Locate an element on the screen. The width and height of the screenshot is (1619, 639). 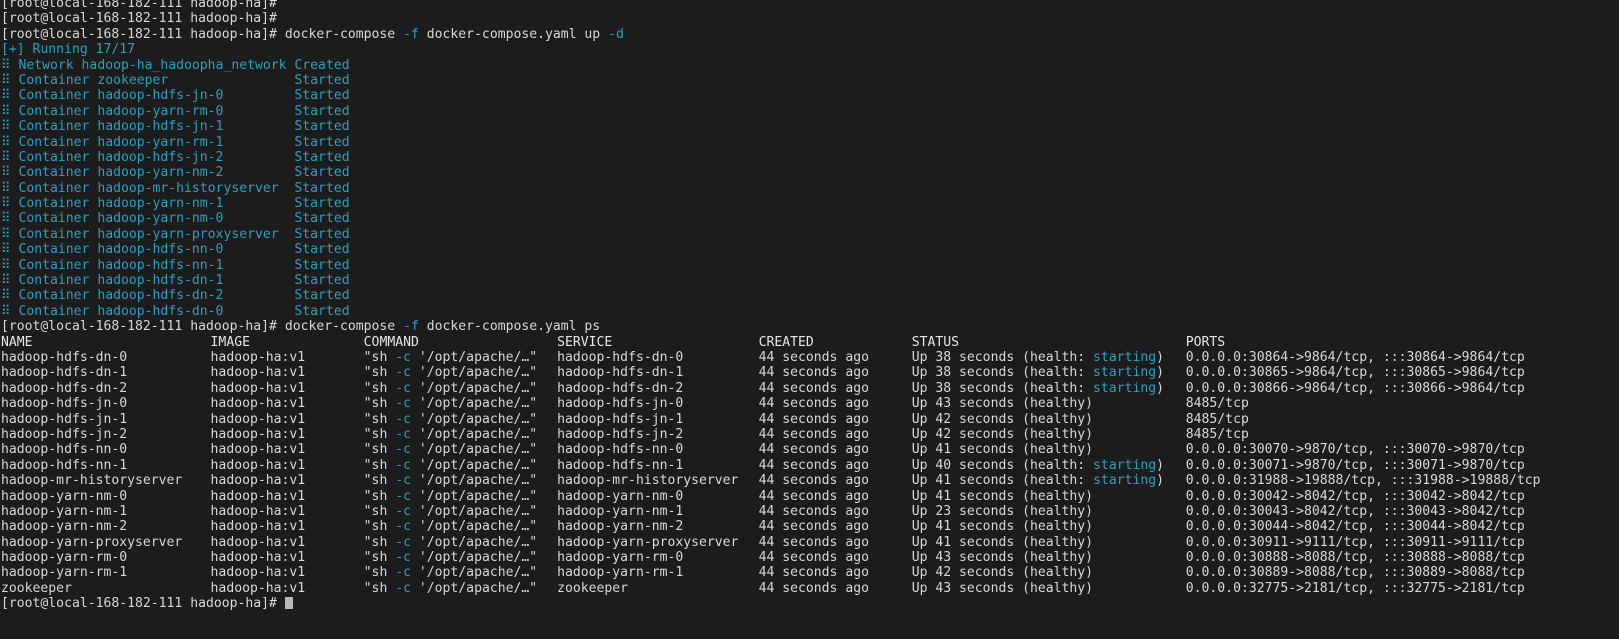
status-text: Up 42 seconds (healthy) is located at coordinates (1002, 434).